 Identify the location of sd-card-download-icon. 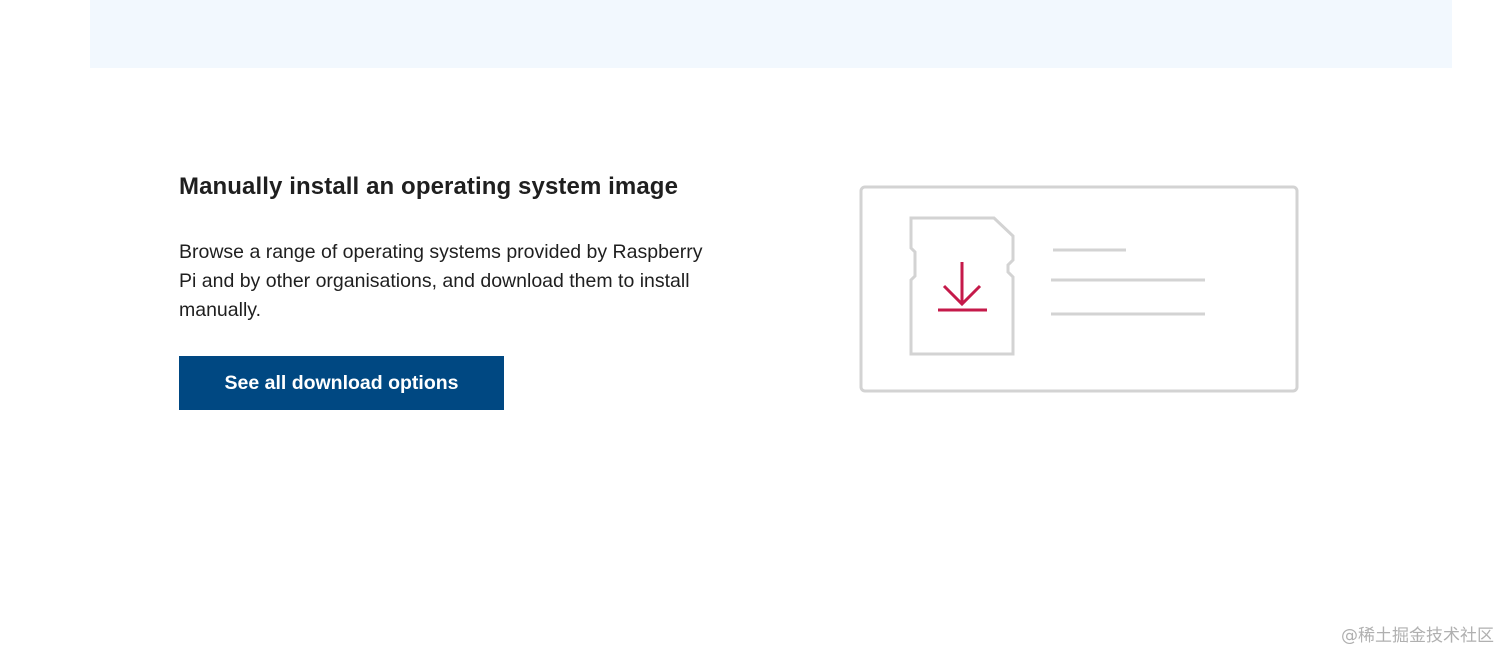
(1079, 289).